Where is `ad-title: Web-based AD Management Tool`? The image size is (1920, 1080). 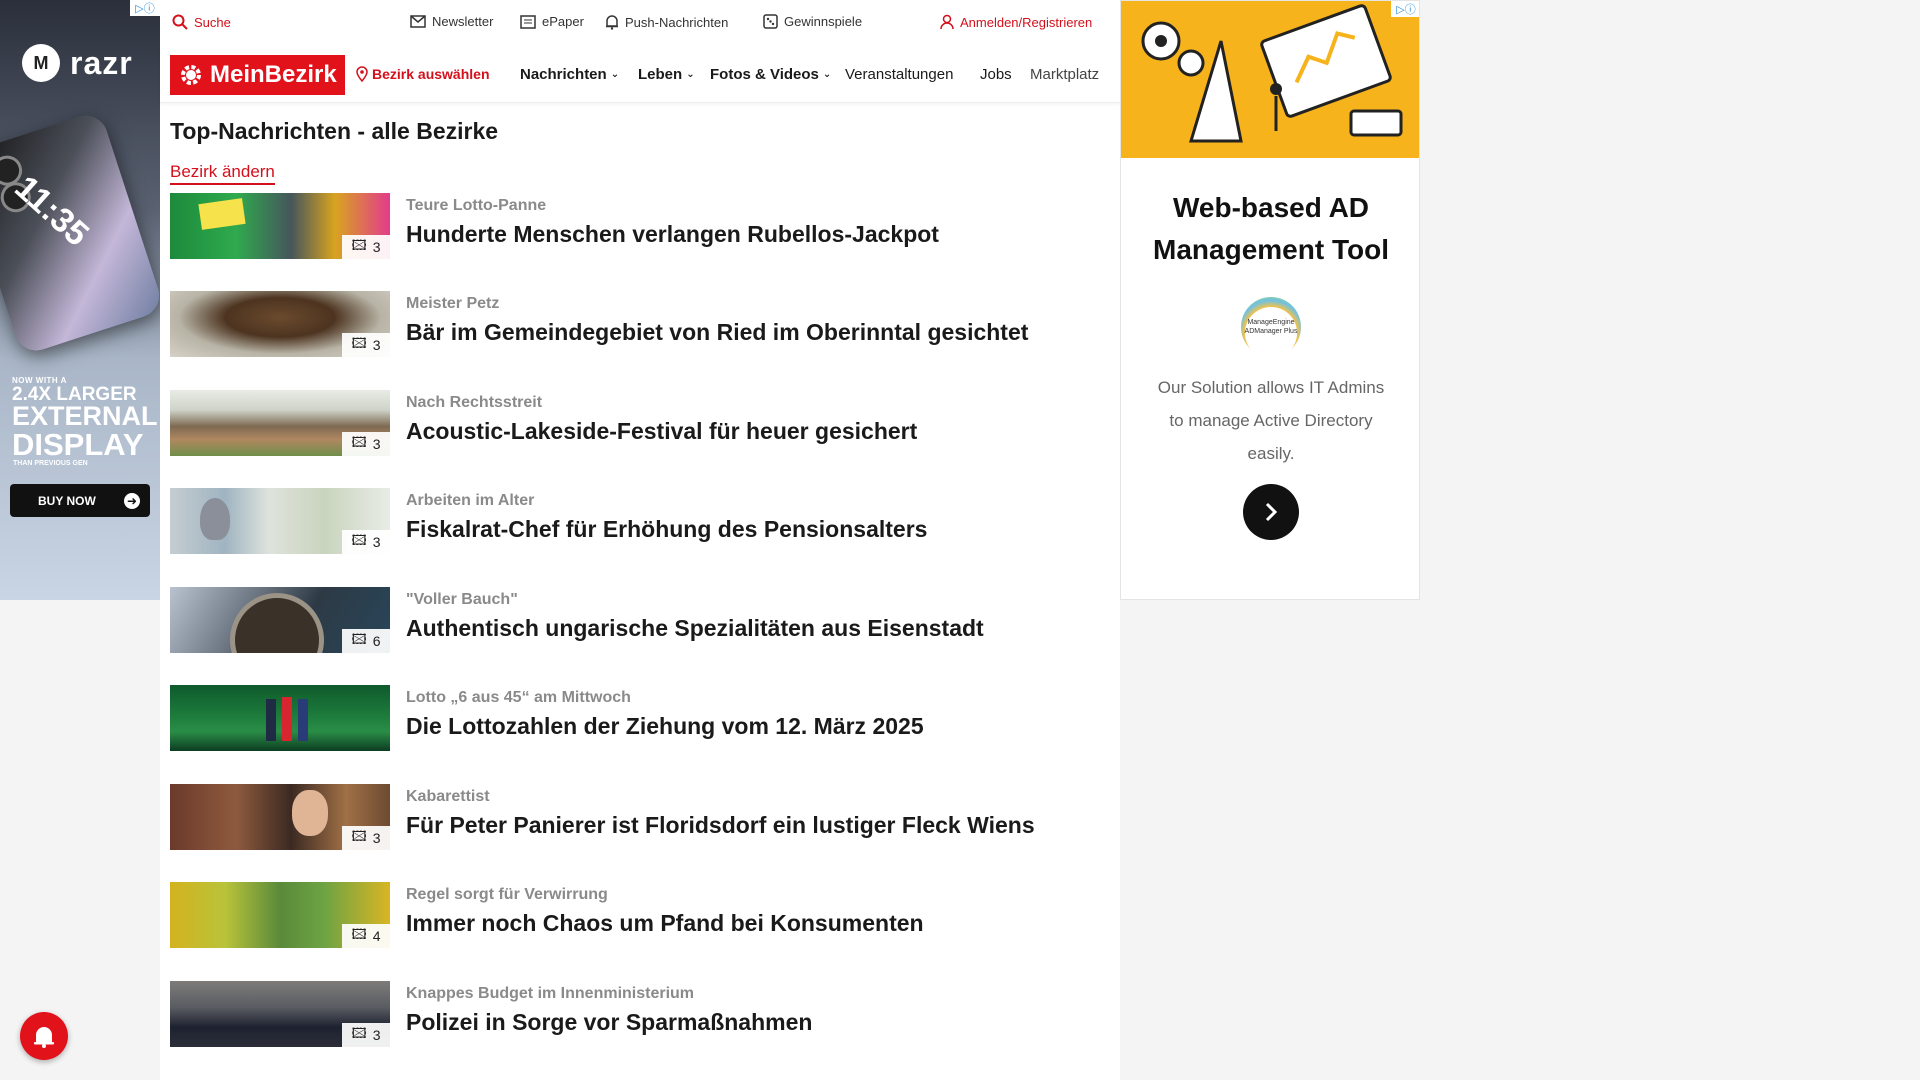
ad-title: Web-based AD Management Tool is located at coordinates (1270, 229).